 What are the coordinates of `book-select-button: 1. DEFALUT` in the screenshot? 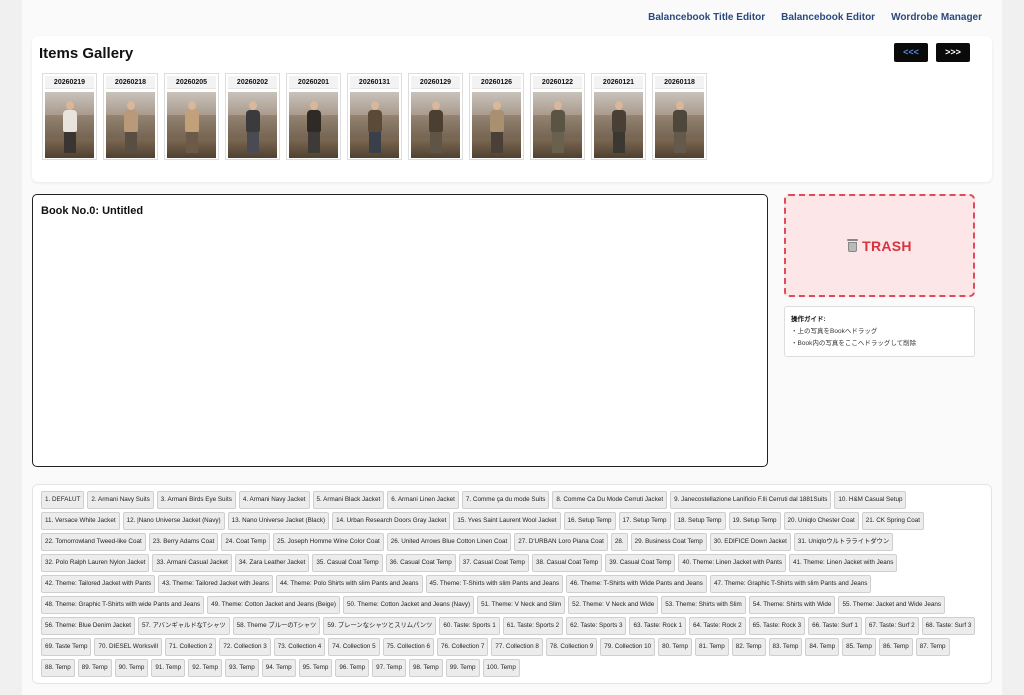 It's located at (63, 500).